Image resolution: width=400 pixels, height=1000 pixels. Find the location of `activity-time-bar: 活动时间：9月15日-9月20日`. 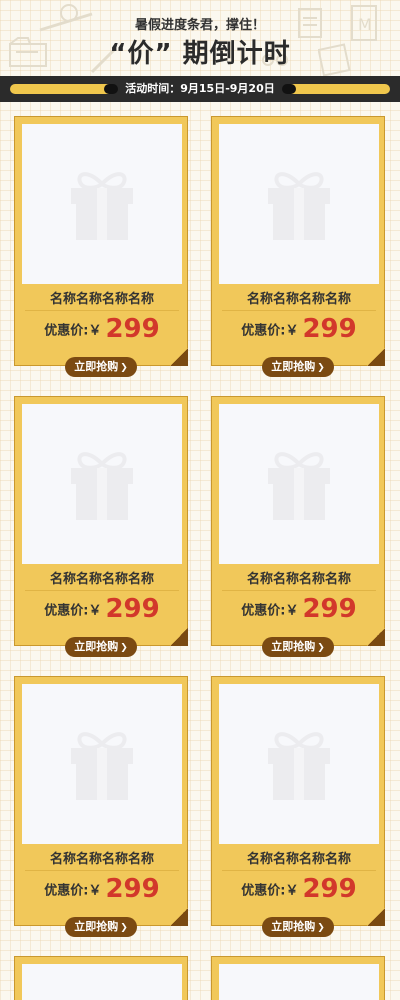

activity-time-bar: 活动时间：9月15日-9月20日 is located at coordinates (200, 89).